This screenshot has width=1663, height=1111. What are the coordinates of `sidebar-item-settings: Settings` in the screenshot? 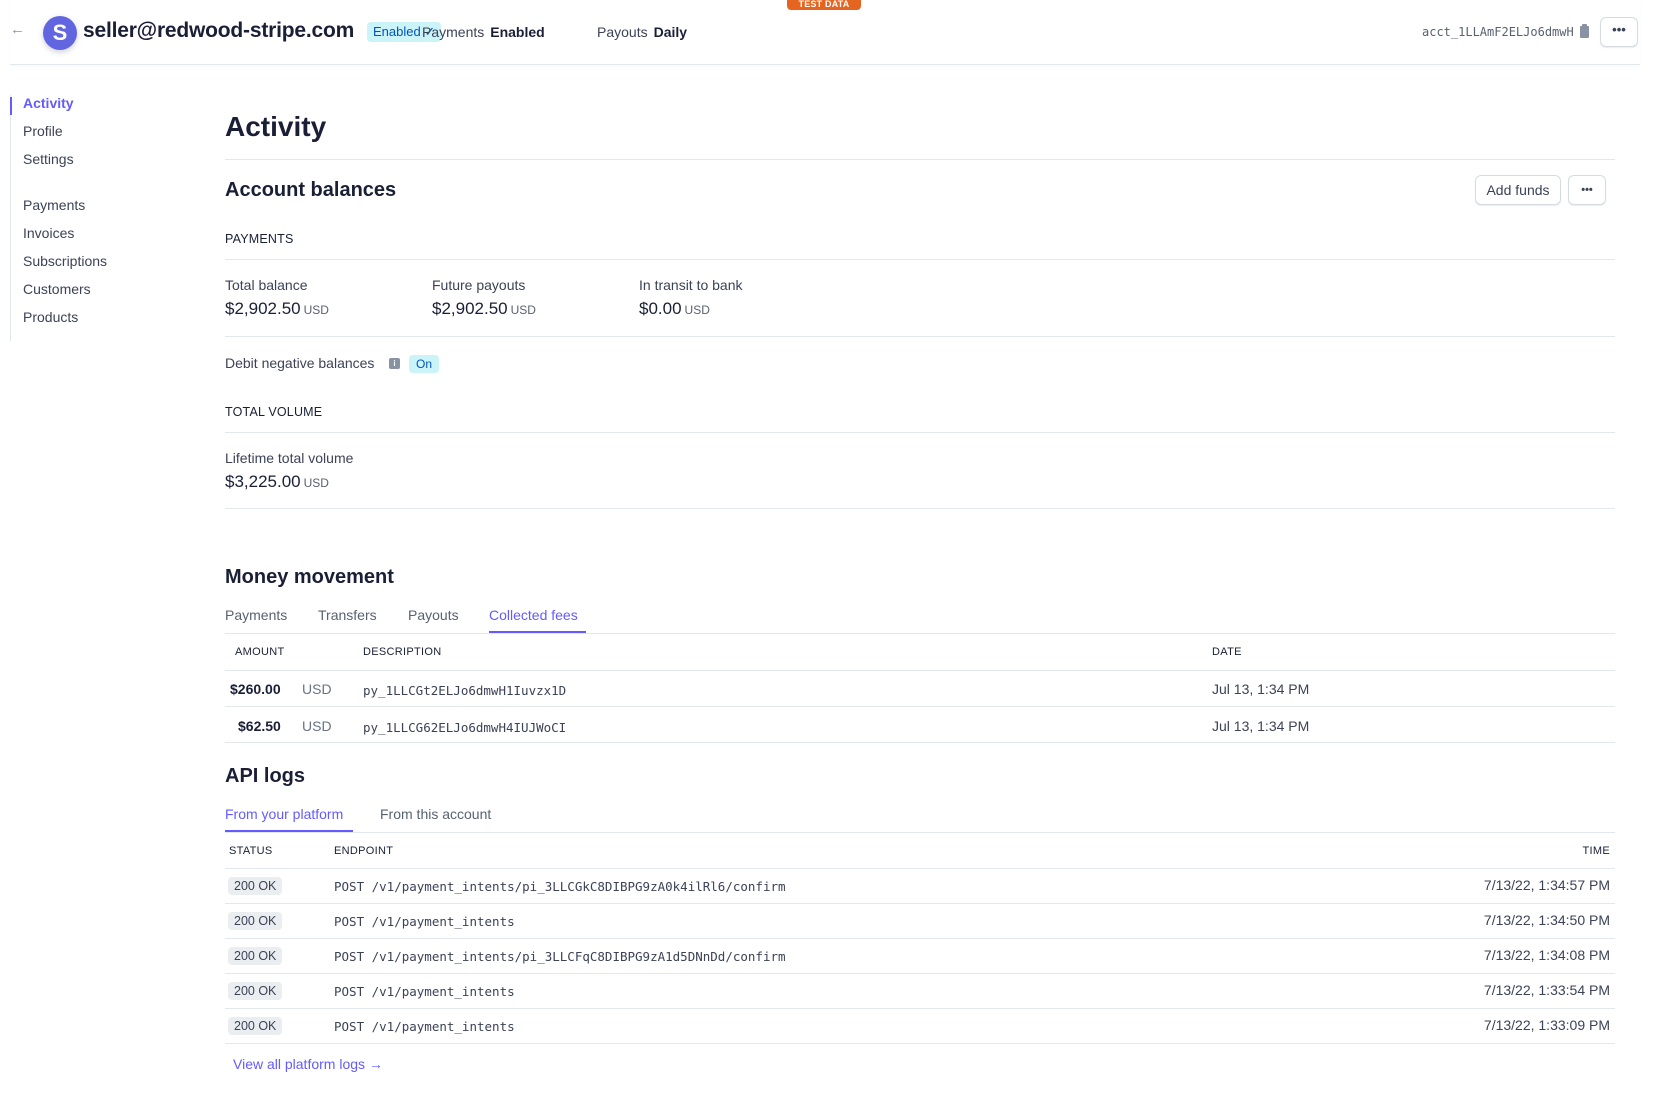 It's located at (48, 159).